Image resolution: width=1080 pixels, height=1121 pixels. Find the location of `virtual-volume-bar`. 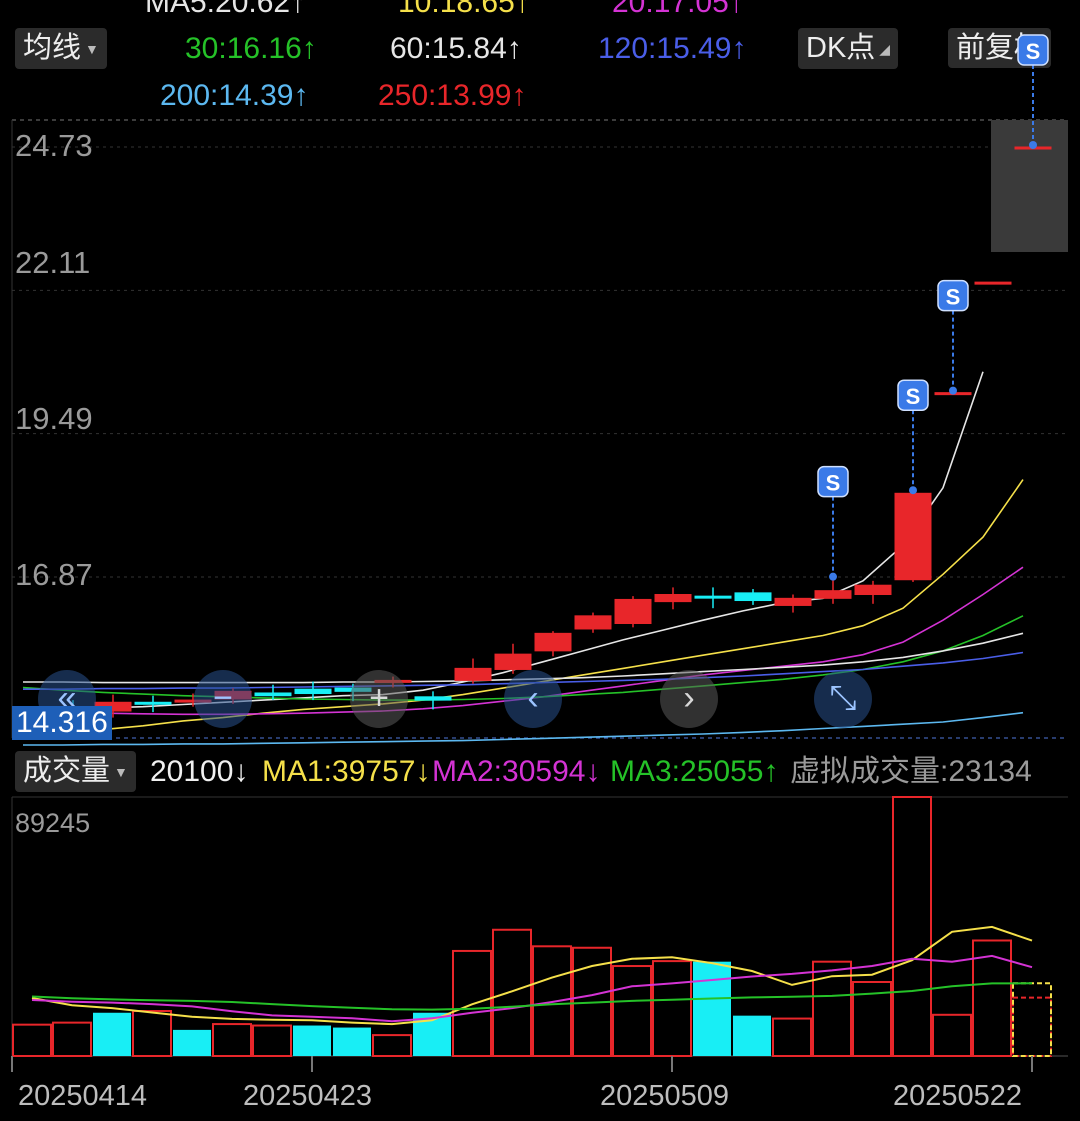

virtual-volume-bar is located at coordinates (1032, 1019).